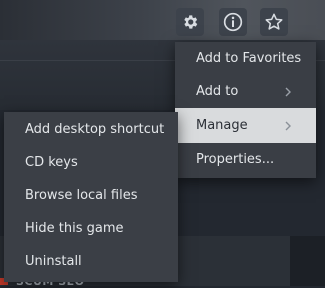 This screenshot has width=325, height=288. What do you see at coordinates (91, 261) in the screenshot?
I see `submenu-item-uninstall: Uninstall` at bounding box center [91, 261].